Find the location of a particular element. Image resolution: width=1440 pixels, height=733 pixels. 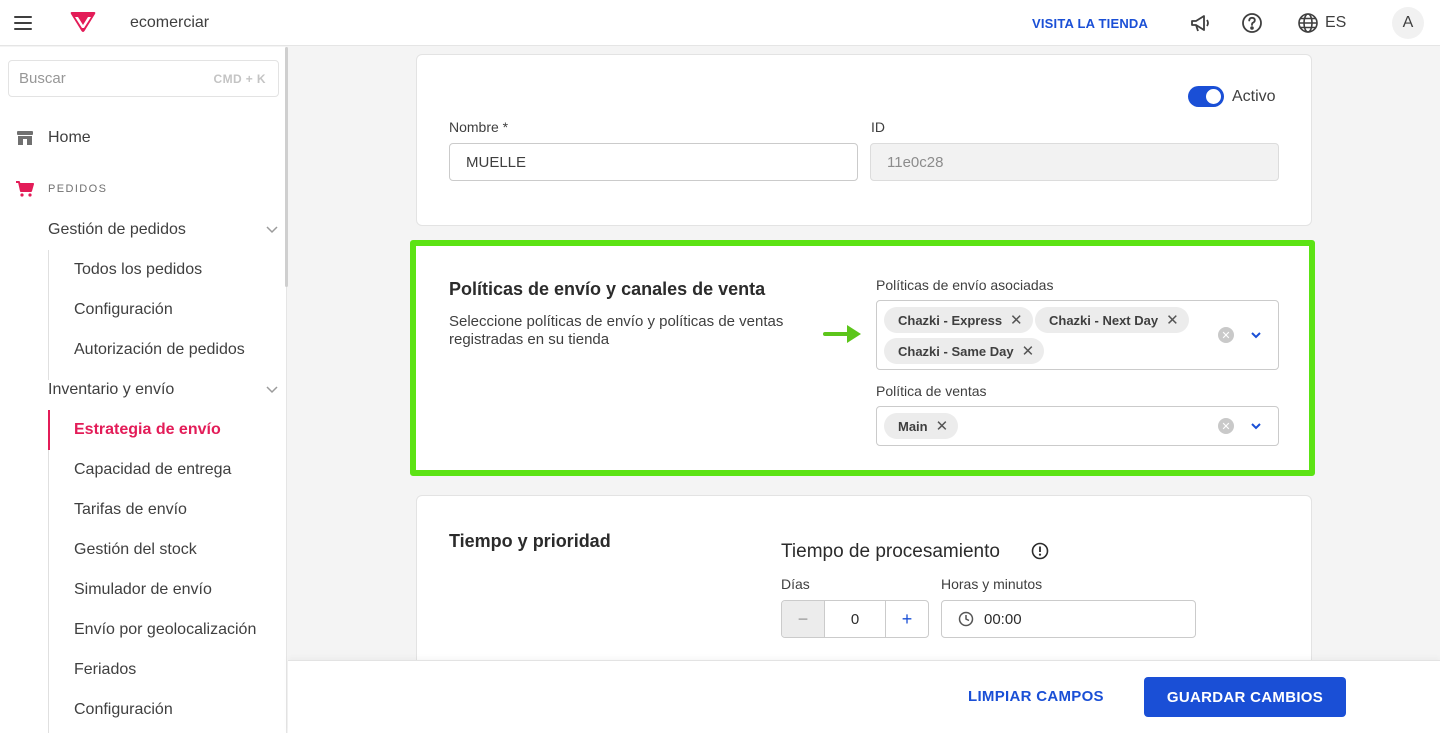

timing-title: Tiempo y prioridad is located at coordinates (530, 541).